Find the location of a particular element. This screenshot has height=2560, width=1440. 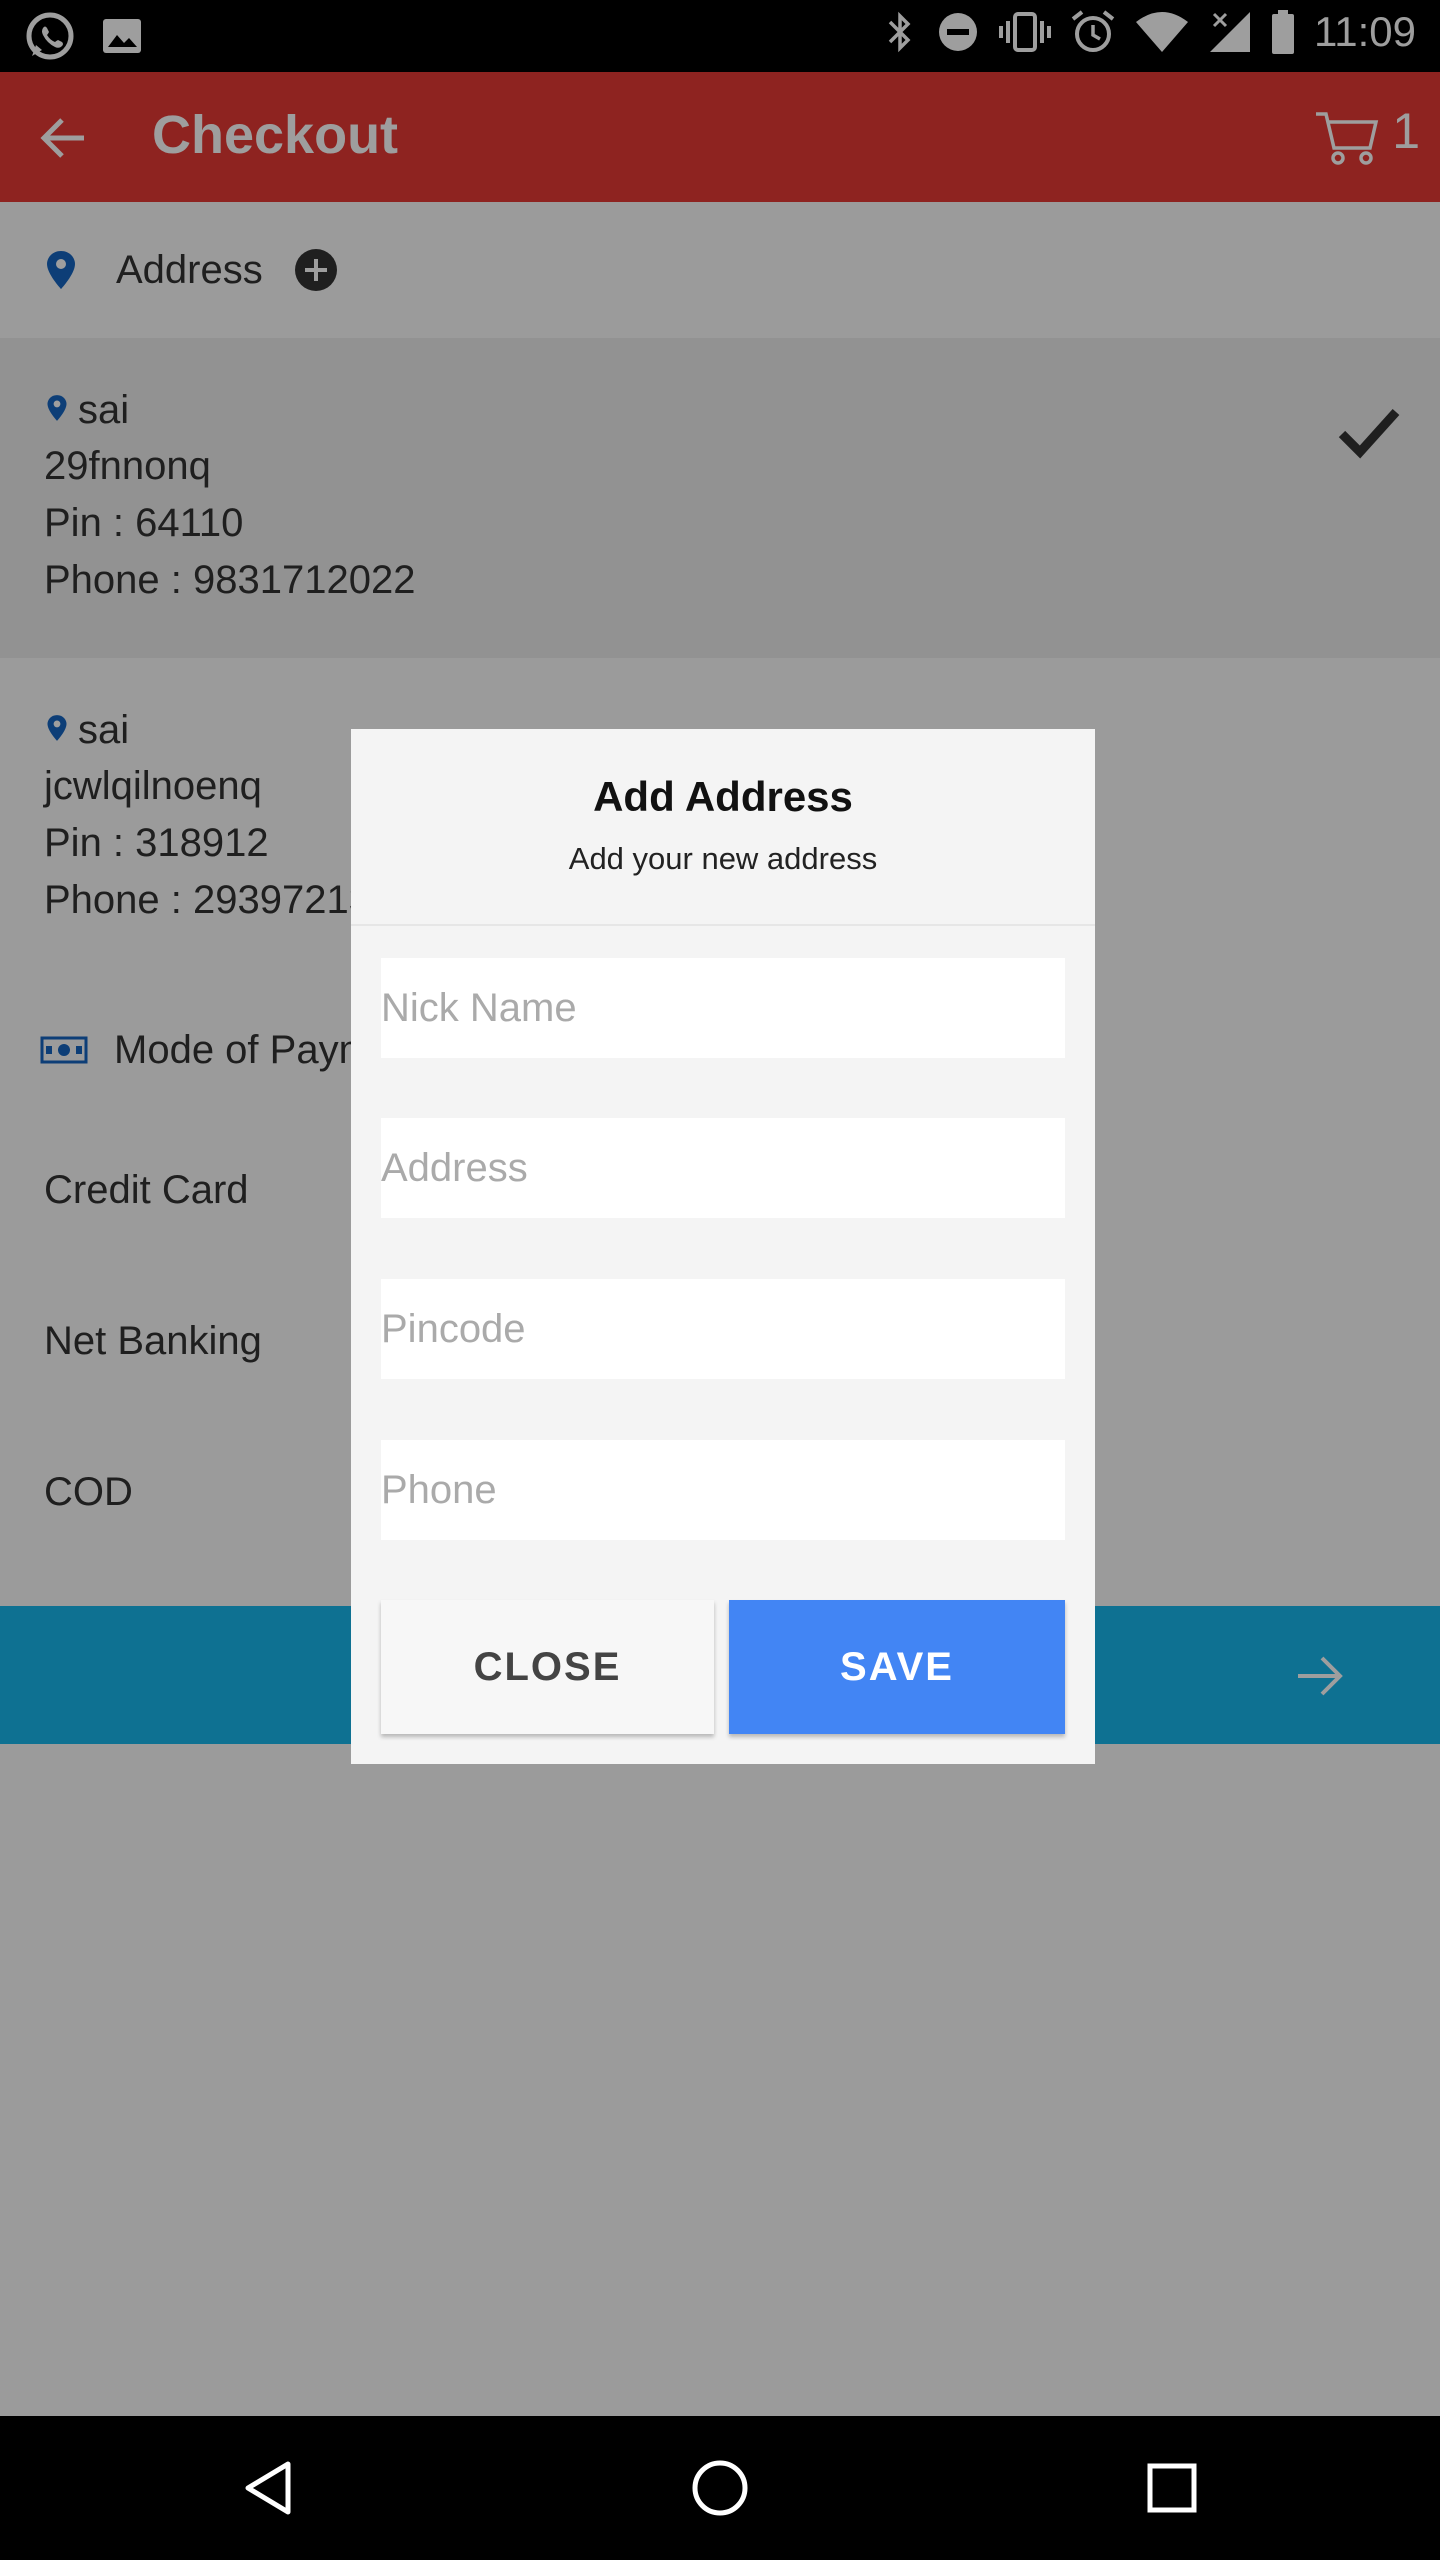

save-button: SAVE is located at coordinates (897, 1667).